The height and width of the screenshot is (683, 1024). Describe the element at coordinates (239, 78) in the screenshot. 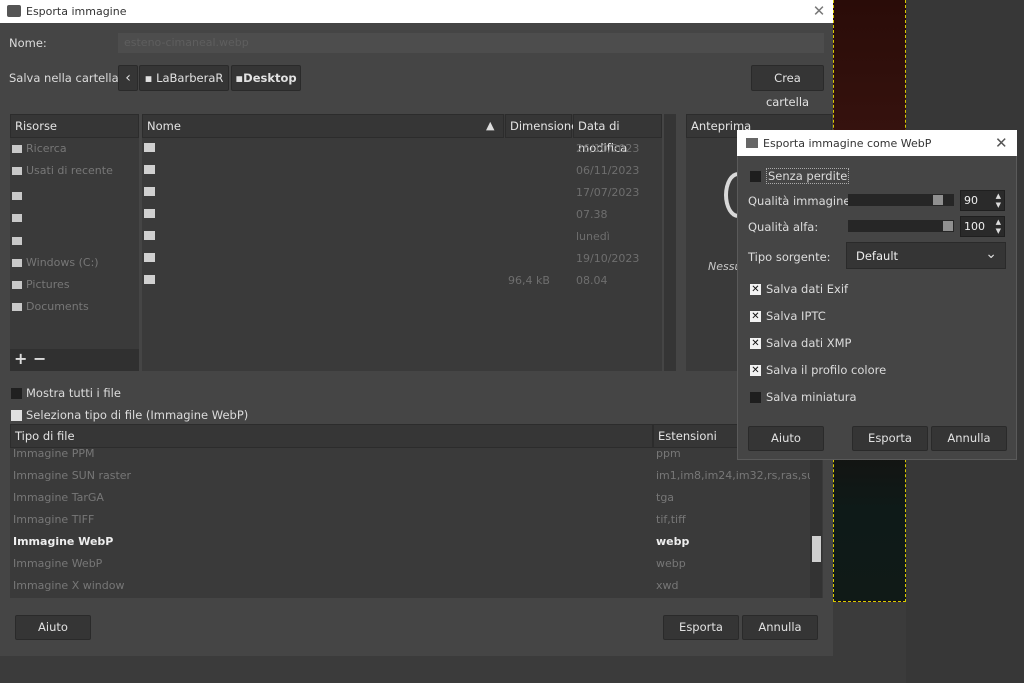

I see `folder-icon: ▪` at that location.